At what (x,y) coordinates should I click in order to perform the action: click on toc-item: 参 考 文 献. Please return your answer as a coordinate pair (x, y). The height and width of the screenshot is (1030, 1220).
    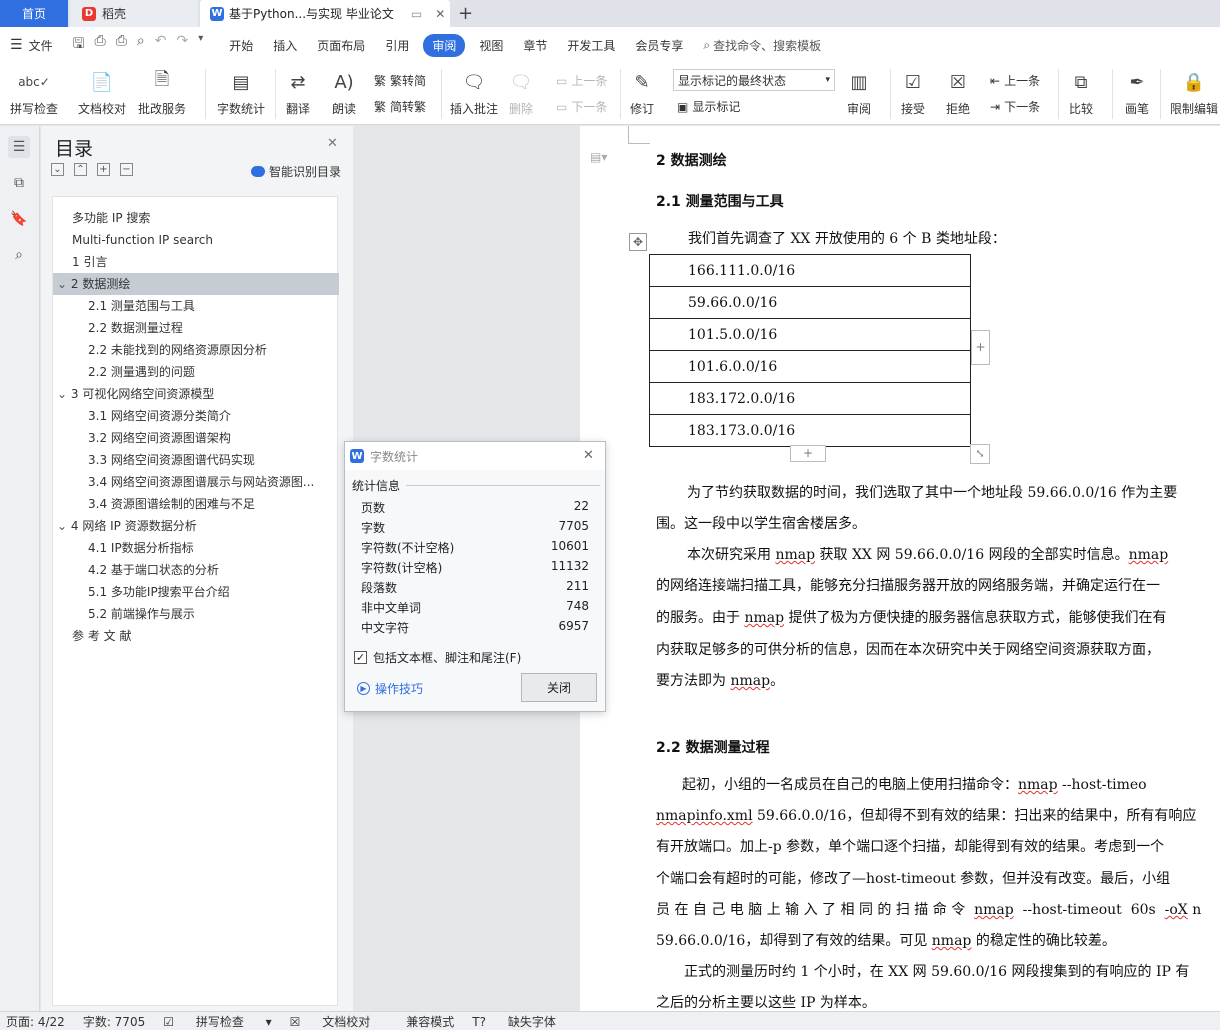
    Looking at the image, I should click on (196, 636).